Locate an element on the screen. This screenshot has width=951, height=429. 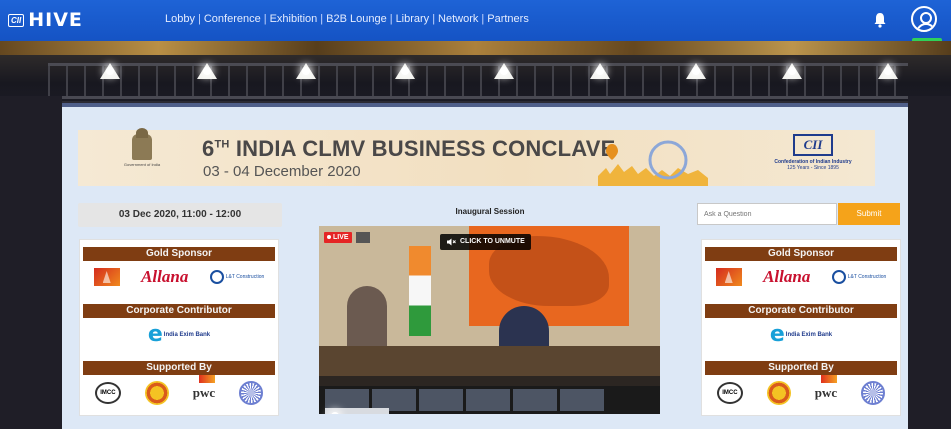
nav-item-network: Network is located at coordinates (458, 19).